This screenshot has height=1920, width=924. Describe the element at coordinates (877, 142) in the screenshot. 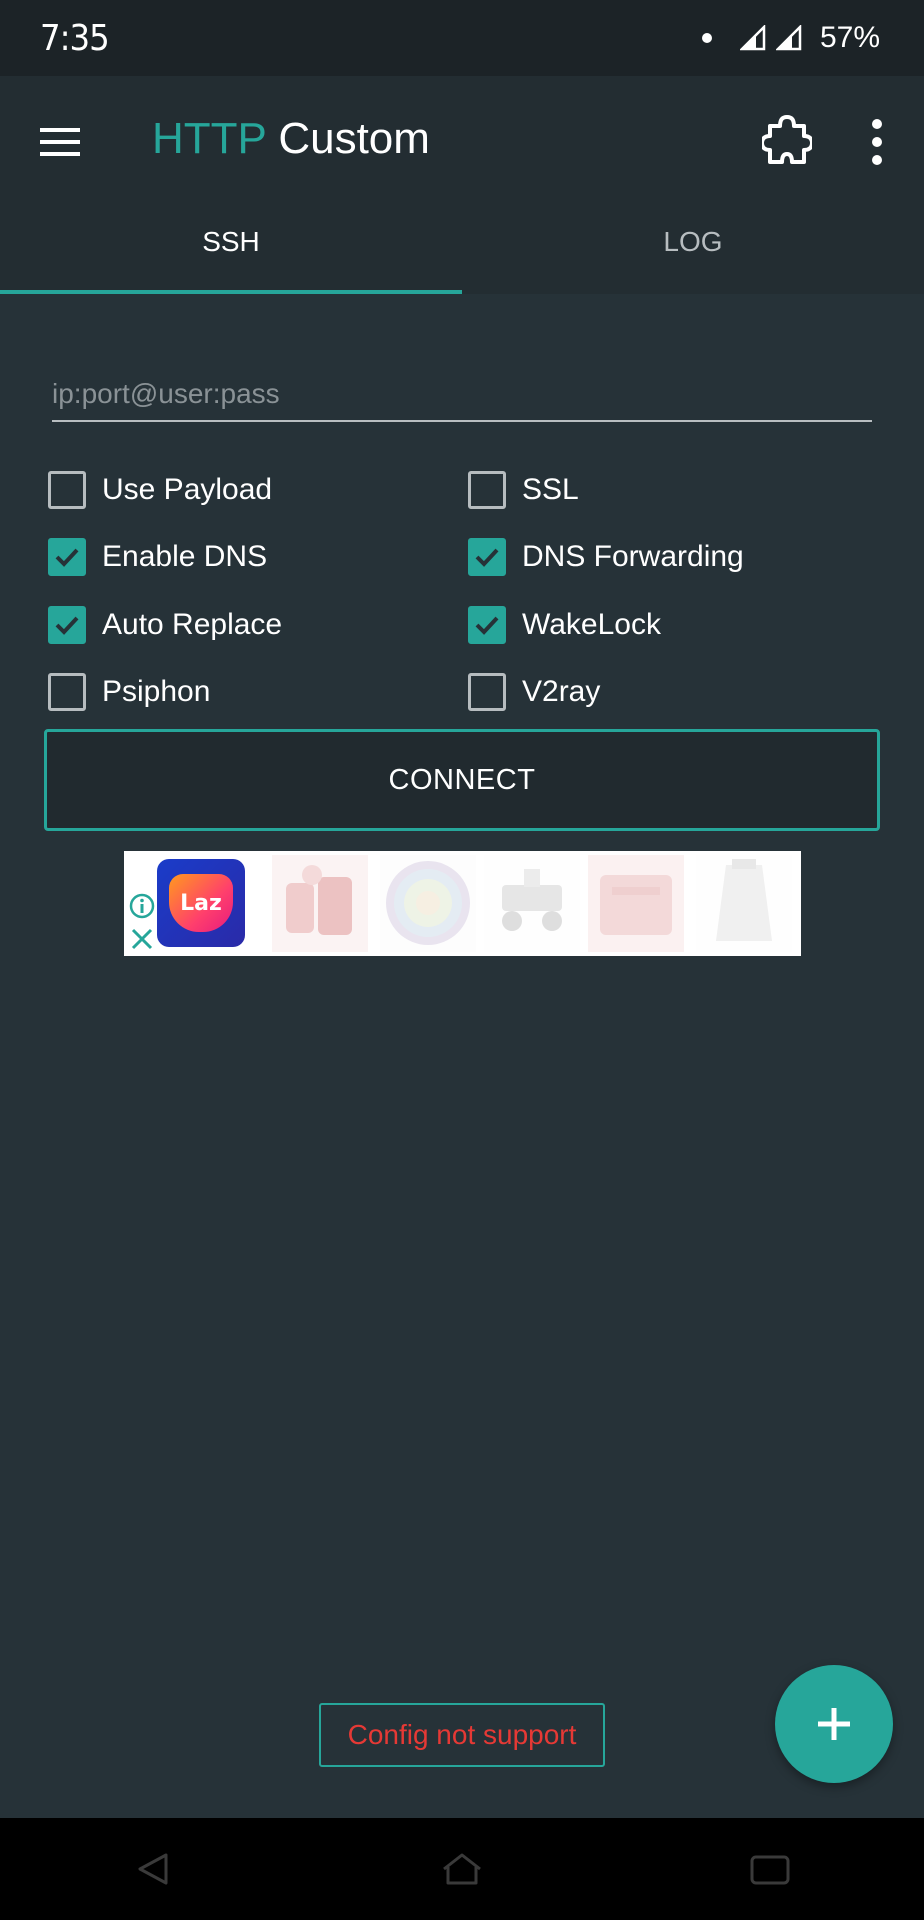

I see `more-vert-icon` at that location.